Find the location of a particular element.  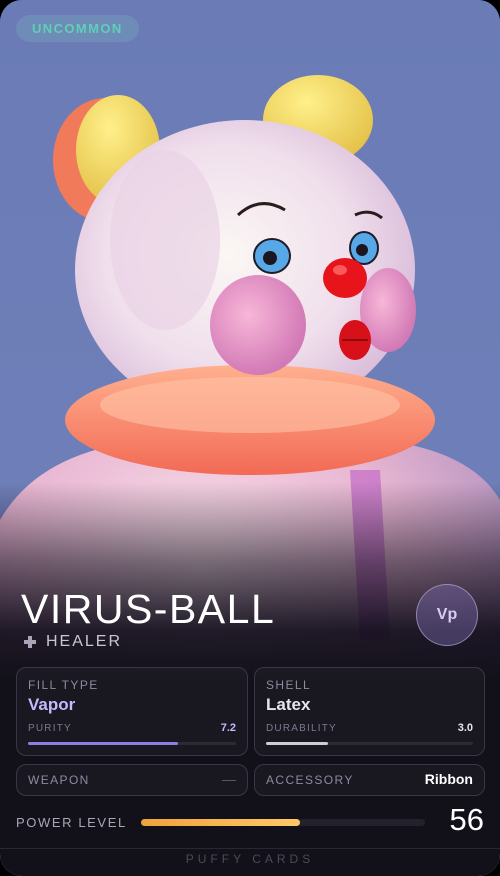

durability-label: DURABILITY is located at coordinates (301, 728).